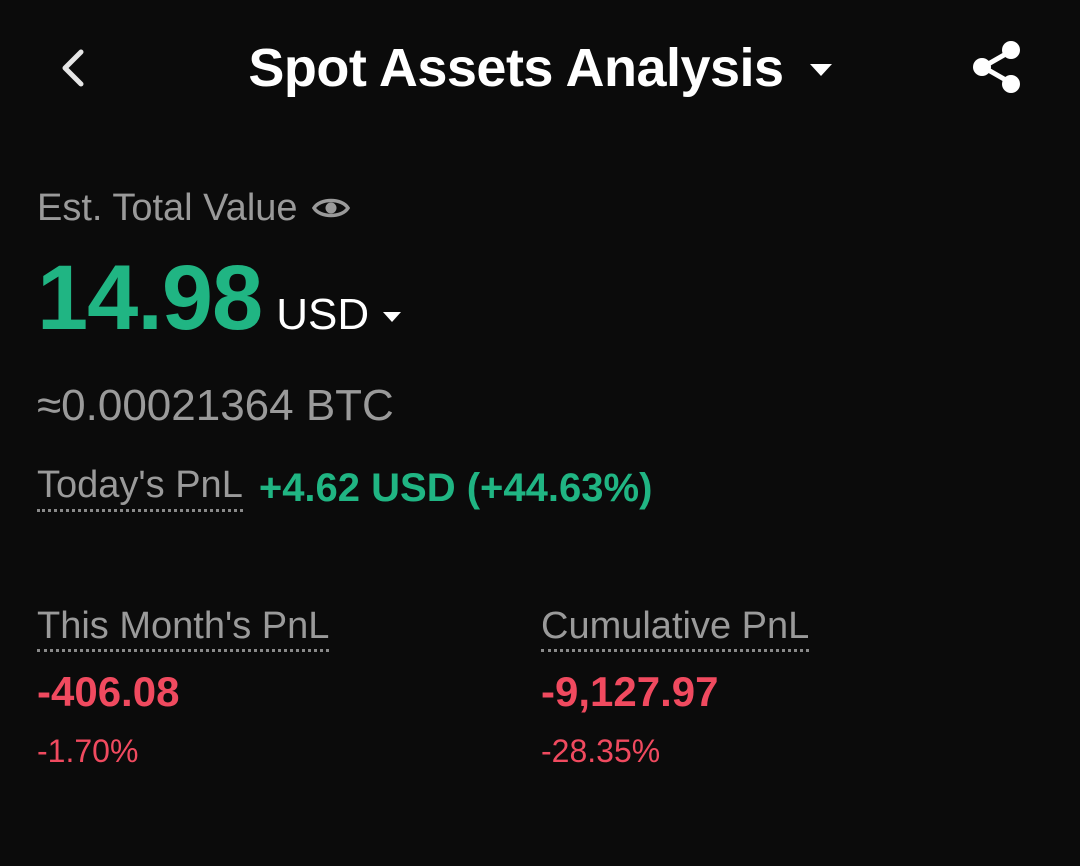 The image size is (1080, 866). I want to click on share-icon, so click(996, 67).